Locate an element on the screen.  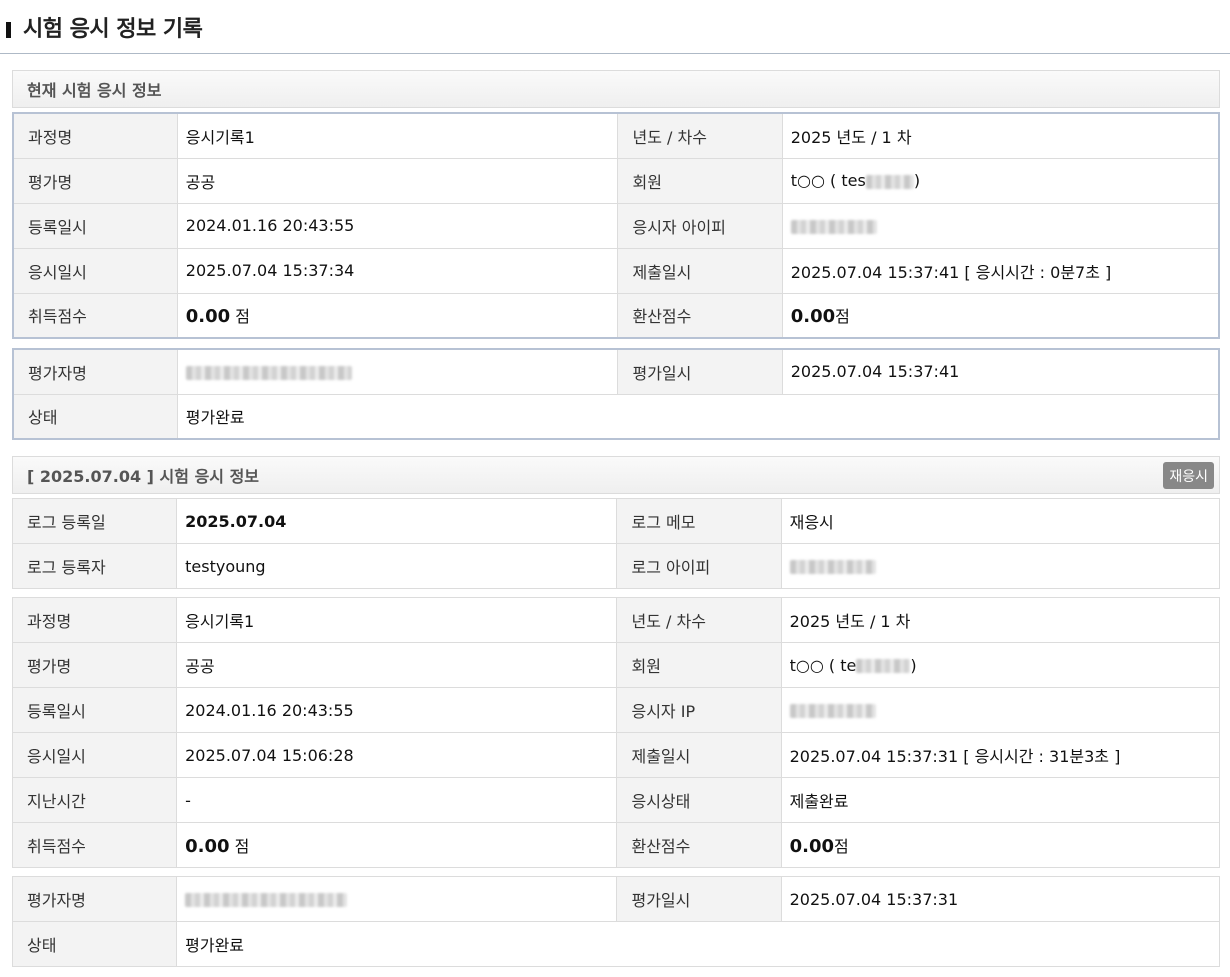
table-row: 로그 등록일 2025.07.04 로그 메모 재응시 is located at coordinates (616, 521).